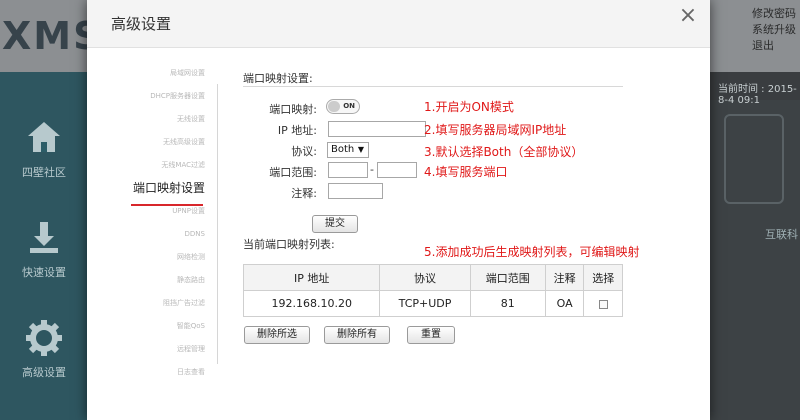 The width and height of the screenshot is (800, 420). I want to click on nav-item-quick-setup: 快速设置, so click(44, 249).